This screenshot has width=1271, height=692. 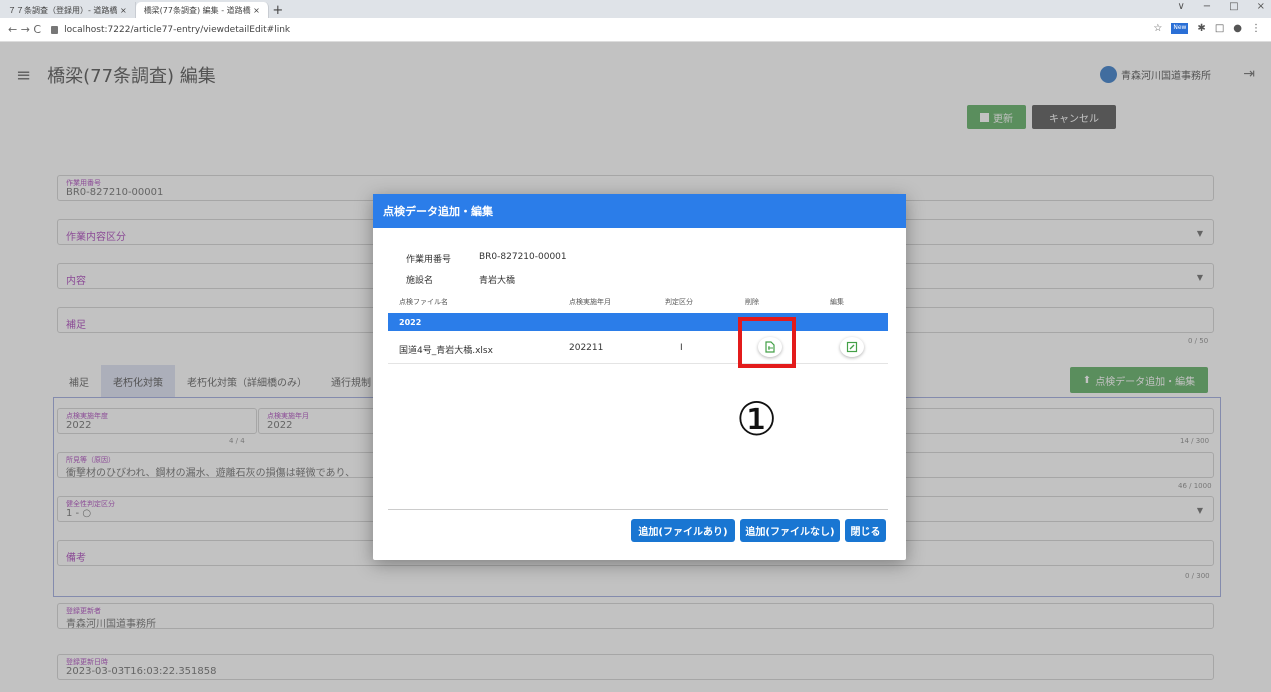 I want to click on browser-tab-title: 橋梁(77条調査) 編集 - 道路橋 ×, so click(x=201, y=10).